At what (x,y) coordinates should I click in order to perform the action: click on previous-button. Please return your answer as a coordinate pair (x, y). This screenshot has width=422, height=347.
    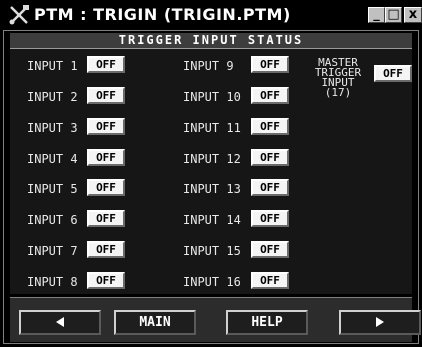
    Looking at the image, I should click on (60, 322).